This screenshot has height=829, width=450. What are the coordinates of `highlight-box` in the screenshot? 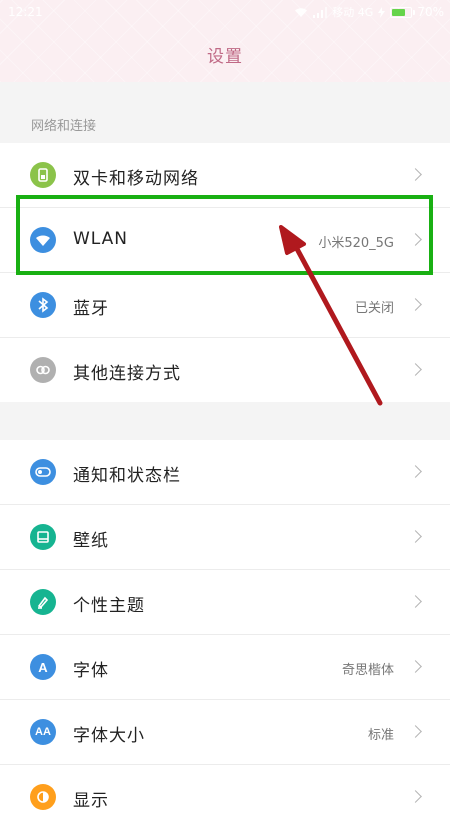 It's located at (224, 235).